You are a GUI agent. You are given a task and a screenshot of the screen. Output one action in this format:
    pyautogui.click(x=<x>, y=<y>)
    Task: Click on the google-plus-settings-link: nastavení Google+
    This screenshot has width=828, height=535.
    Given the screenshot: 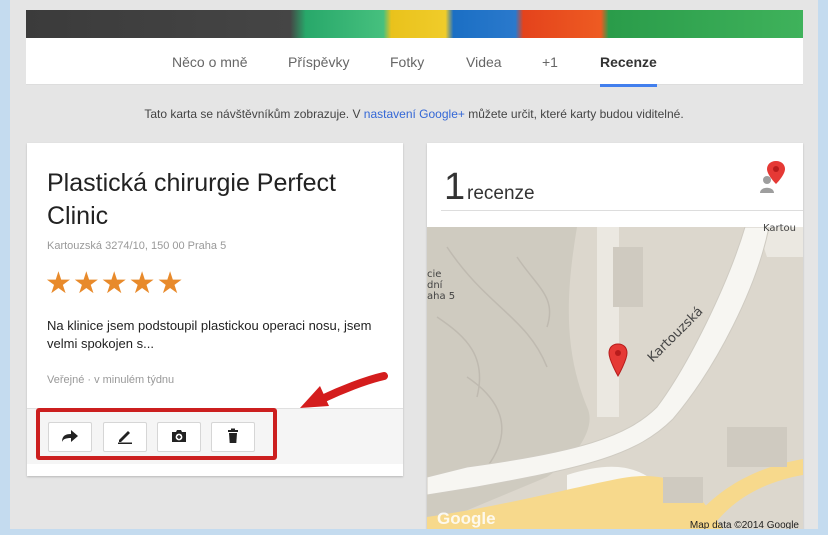 What is the action you would take?
    pyautogui.click(x=414, y=114)
    